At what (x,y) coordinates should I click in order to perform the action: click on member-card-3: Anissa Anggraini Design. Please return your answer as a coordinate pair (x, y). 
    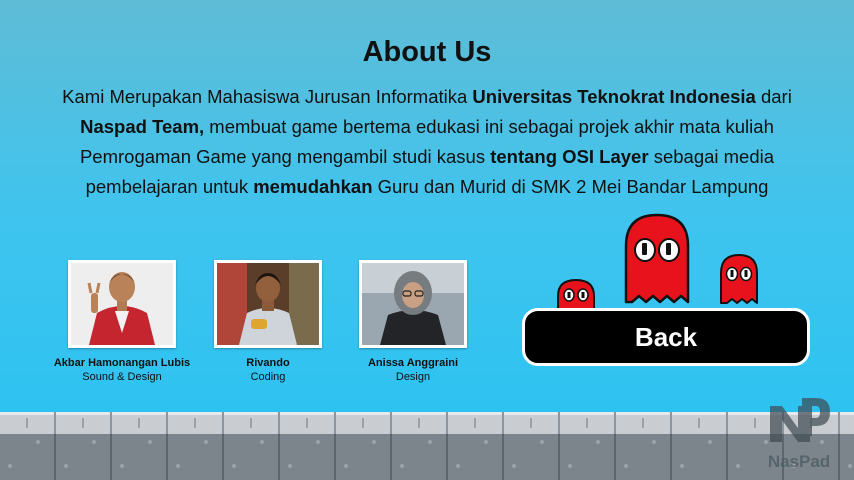
    Looking at the image, I should click on (413, 321).